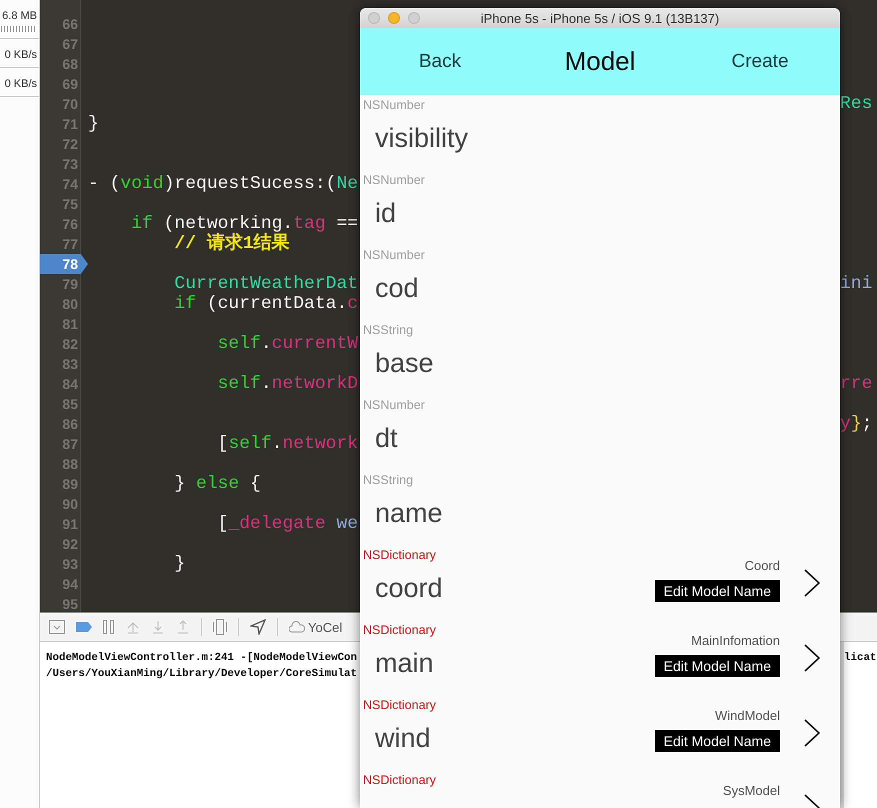 The width and height of the screenshot is (877, 808). I want to click on code-line: y};, so click(856, 424).